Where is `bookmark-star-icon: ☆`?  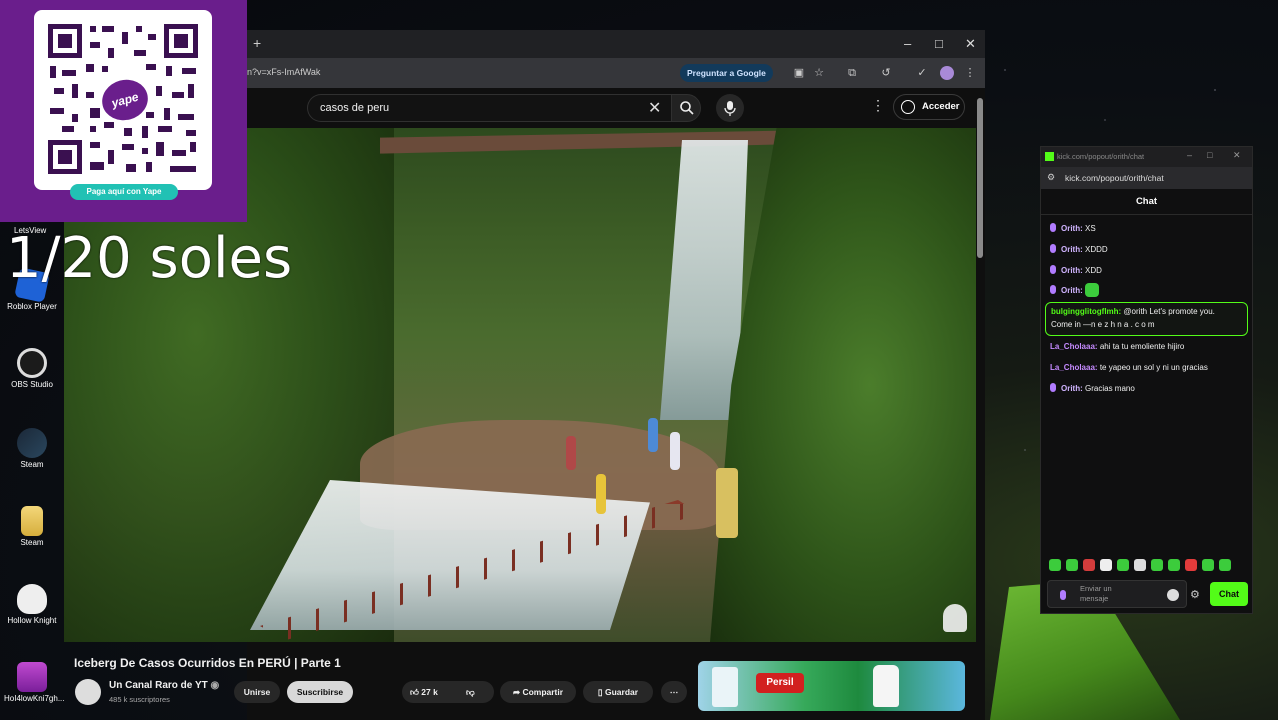
bookmark-star-icon: ☆ is located at coordinates (819, 73).